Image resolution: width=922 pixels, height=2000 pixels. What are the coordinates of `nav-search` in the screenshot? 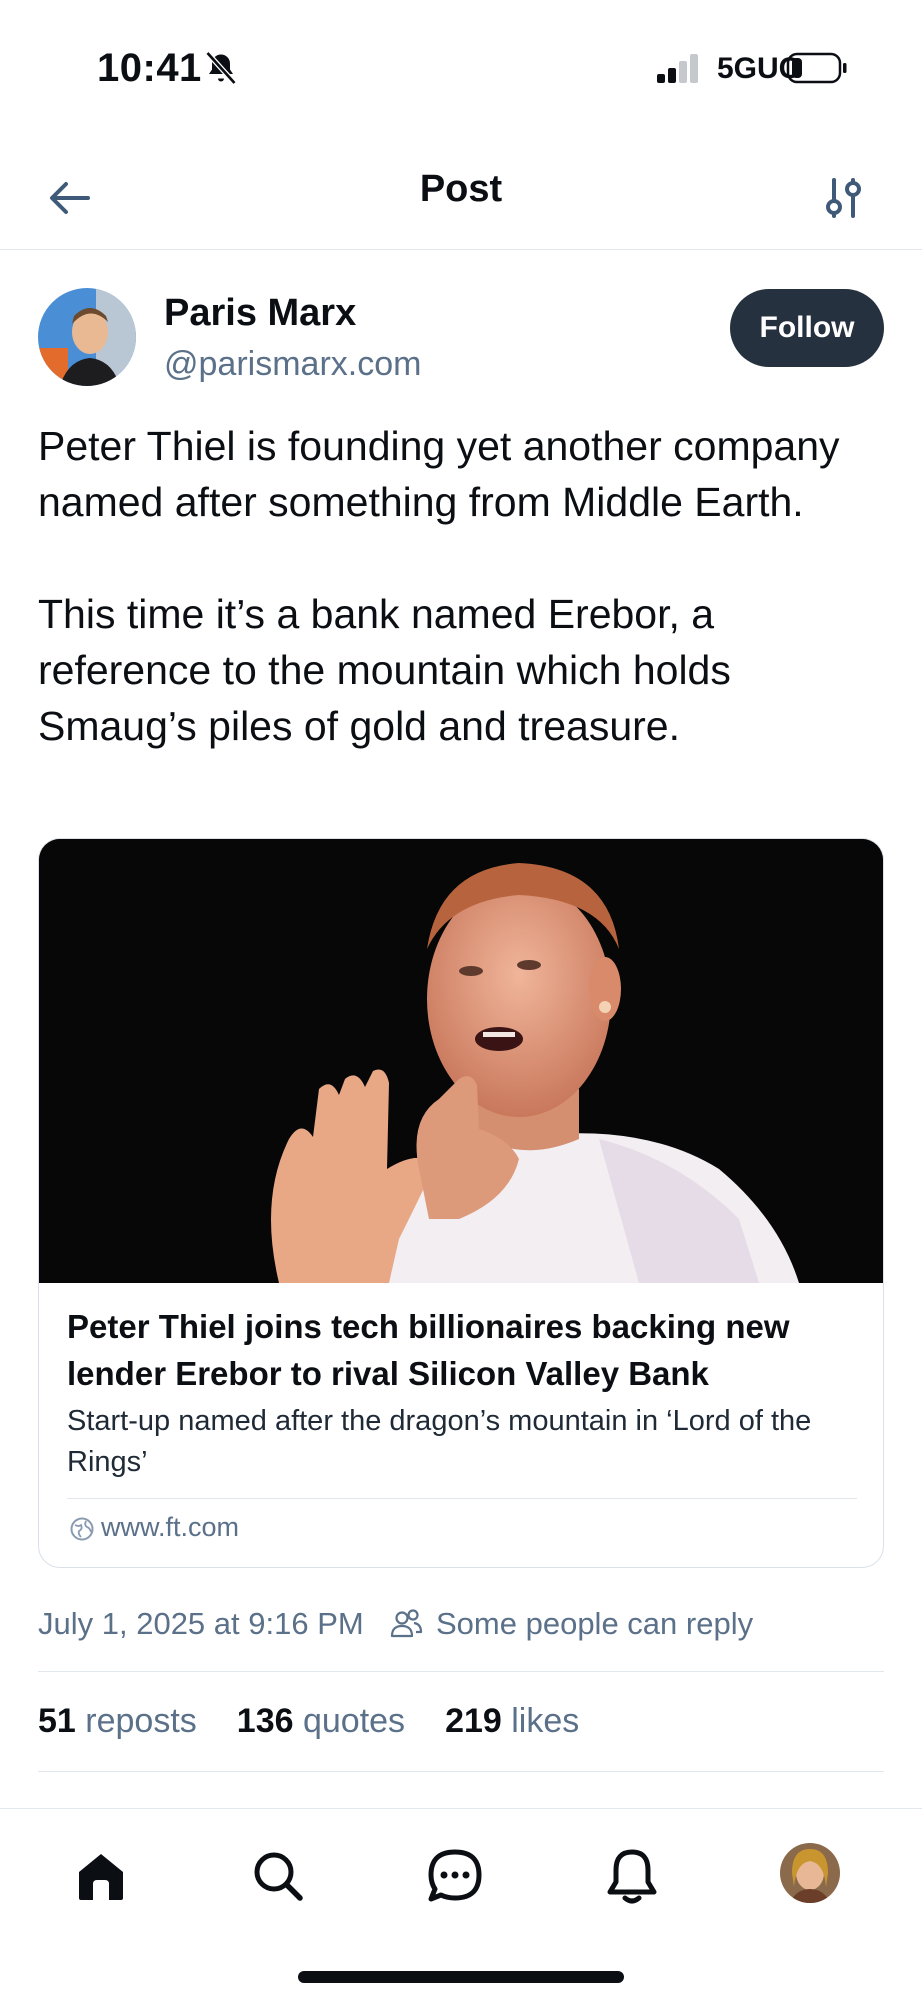 It's located at (278, 1876).